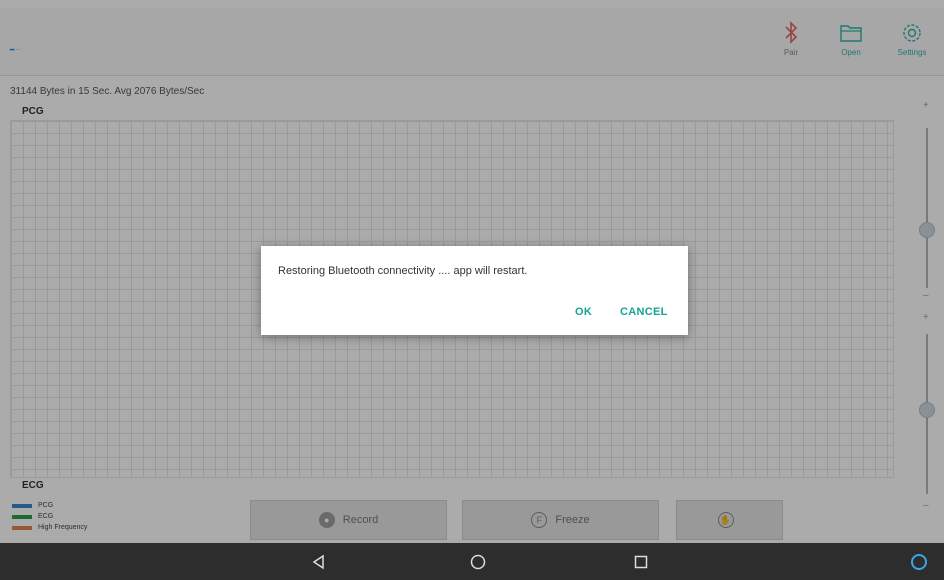 The image size is (944, 580). I want to click on android-navbar, so click(472, 561).